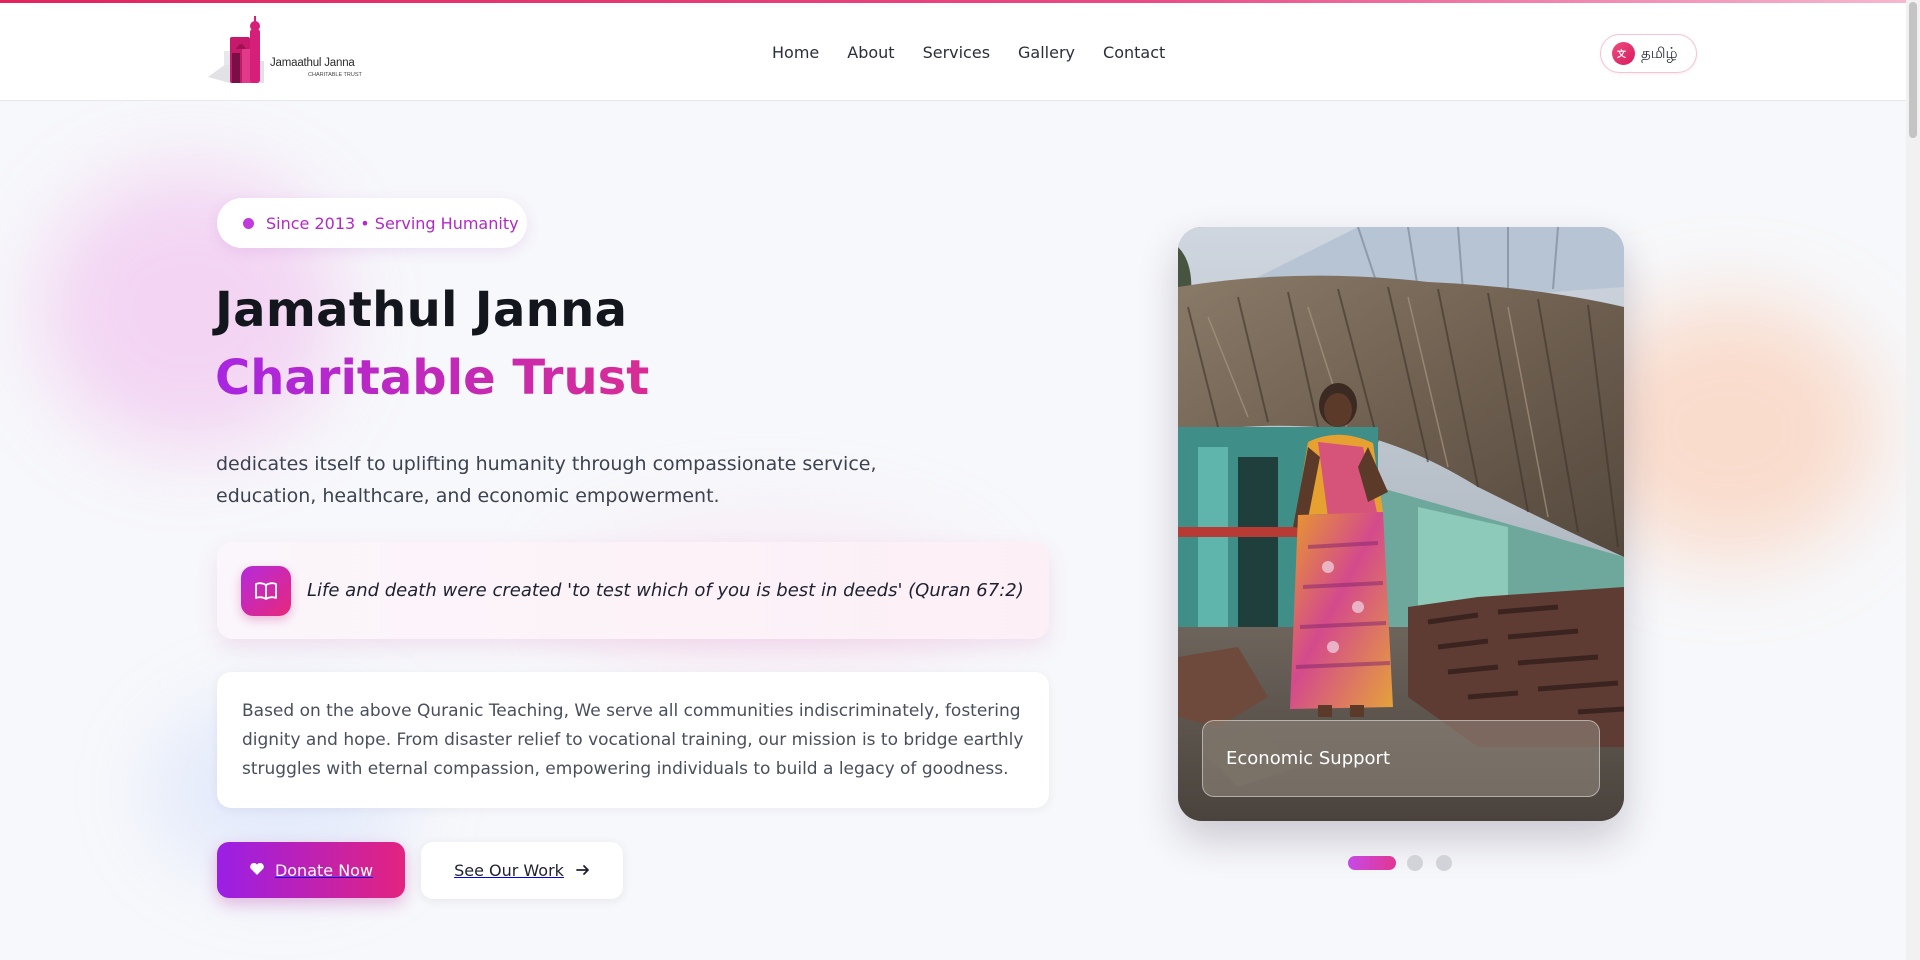 Image resolution: width=1920 pixels, height=960 pixels. What do you see at coordinates (583, 870) in the screenshot?
I see `arrow-right-icon` at bounding box center [583, 870].